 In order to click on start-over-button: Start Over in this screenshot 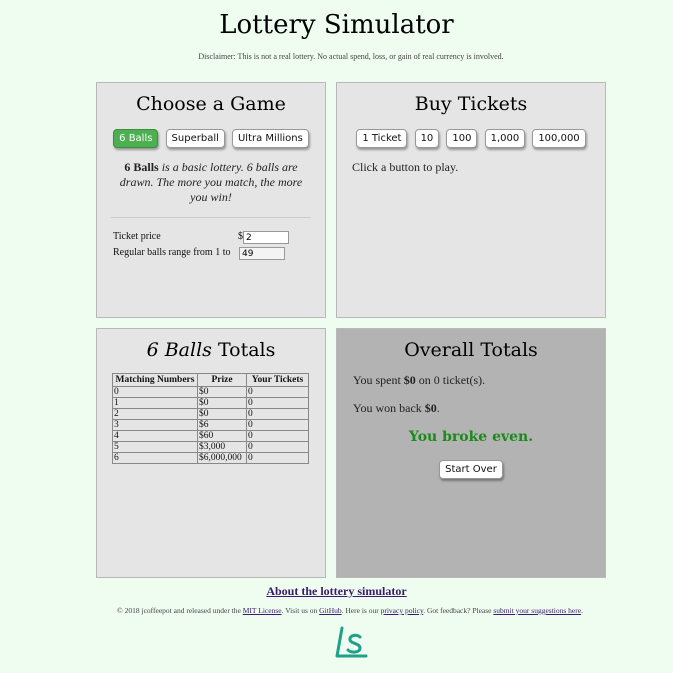, I will do `click(471, 469)`.